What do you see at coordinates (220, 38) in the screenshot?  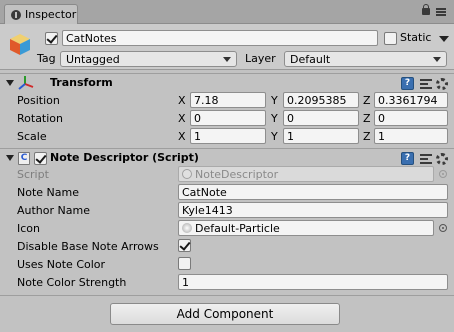 I see `gameobject-name-field: CatNotes` at bounding box center [220, 38].